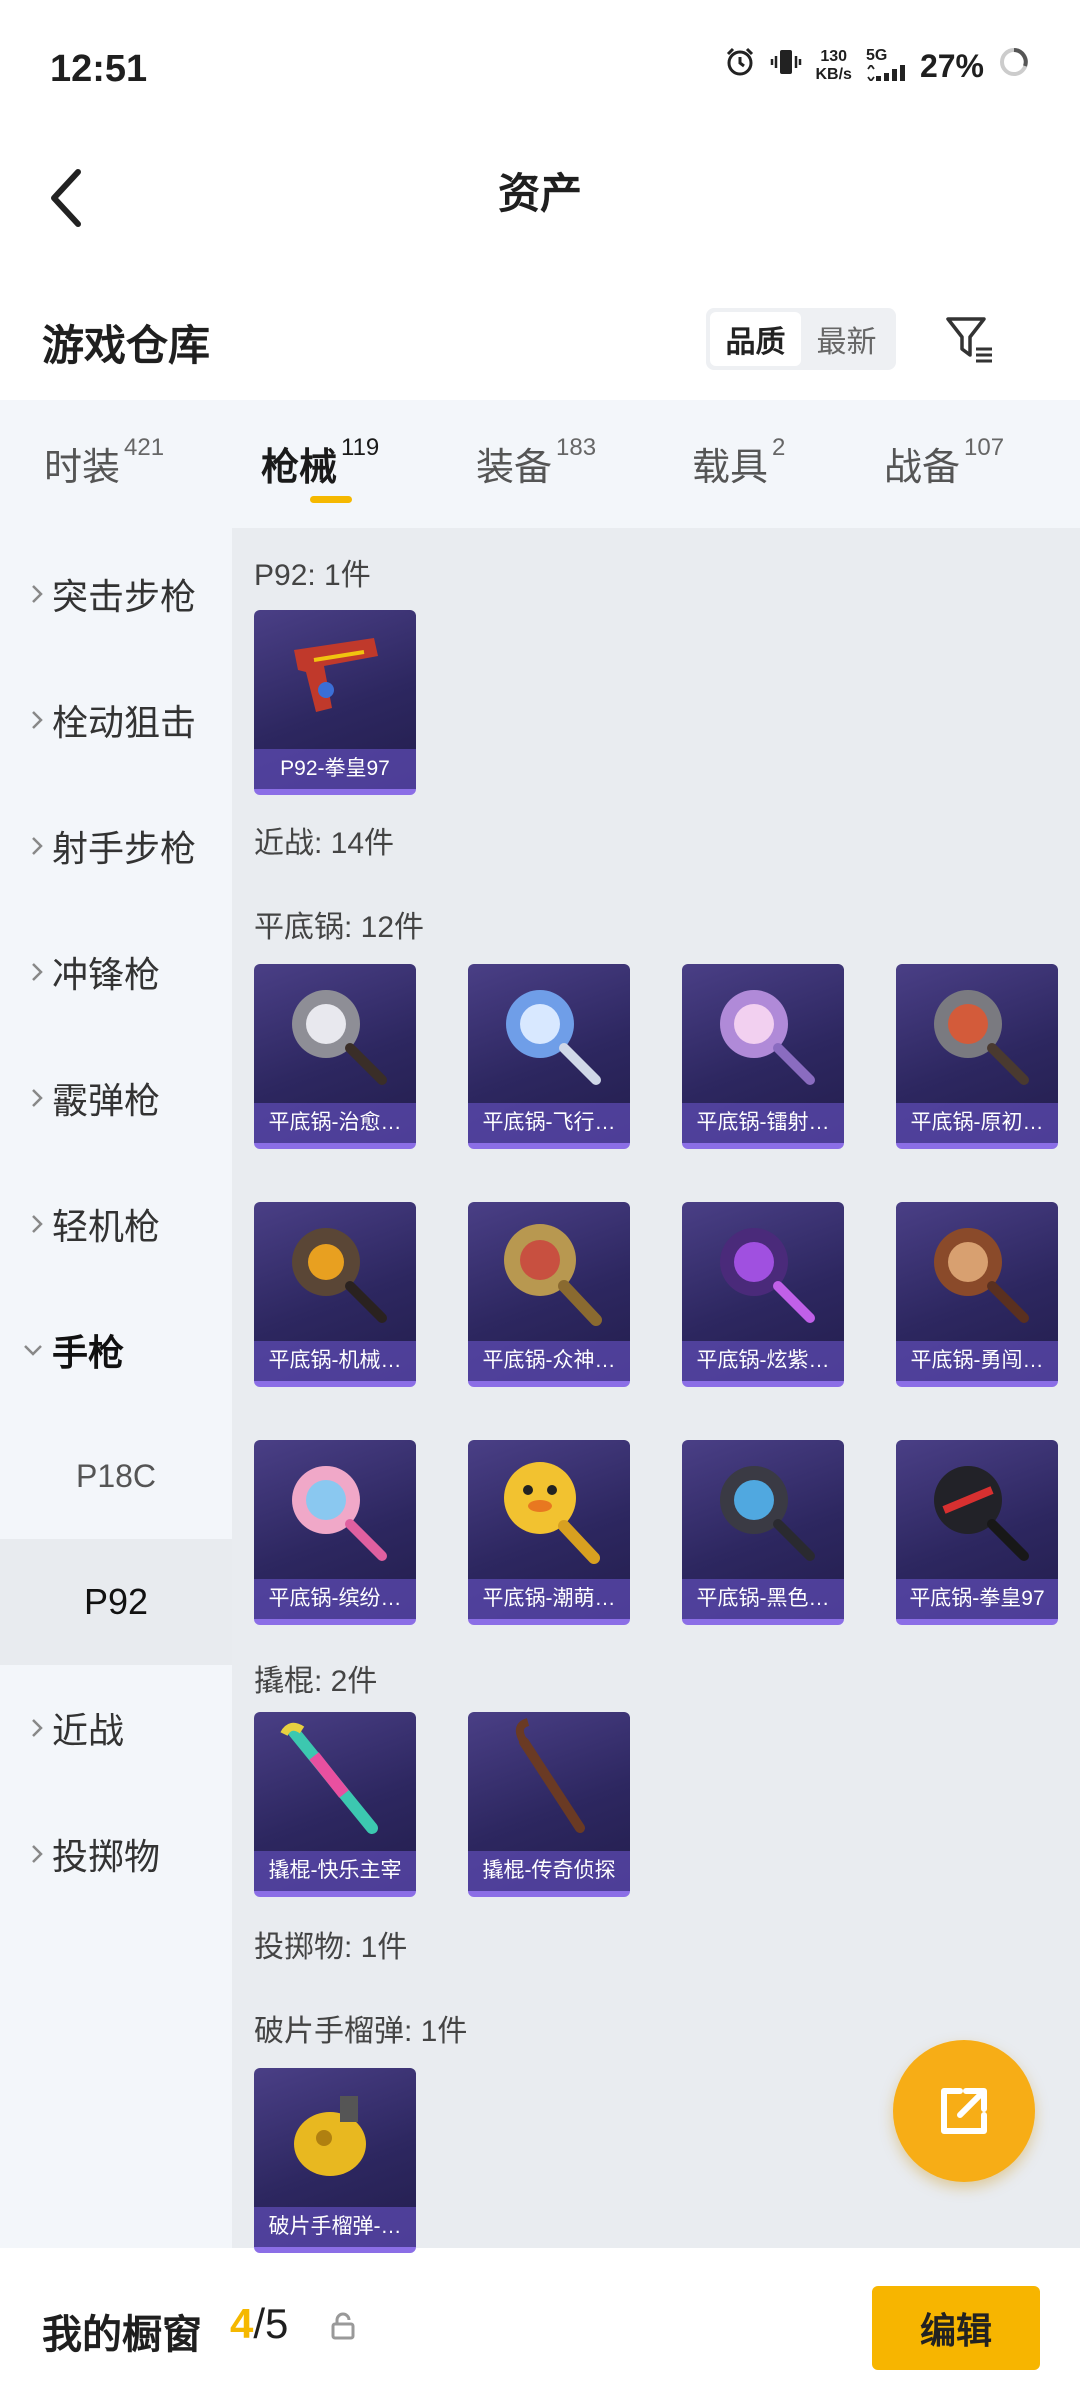  Describe the element at coordinates (740, 66) in the screenshot. I see `alarm-icon` at that location.